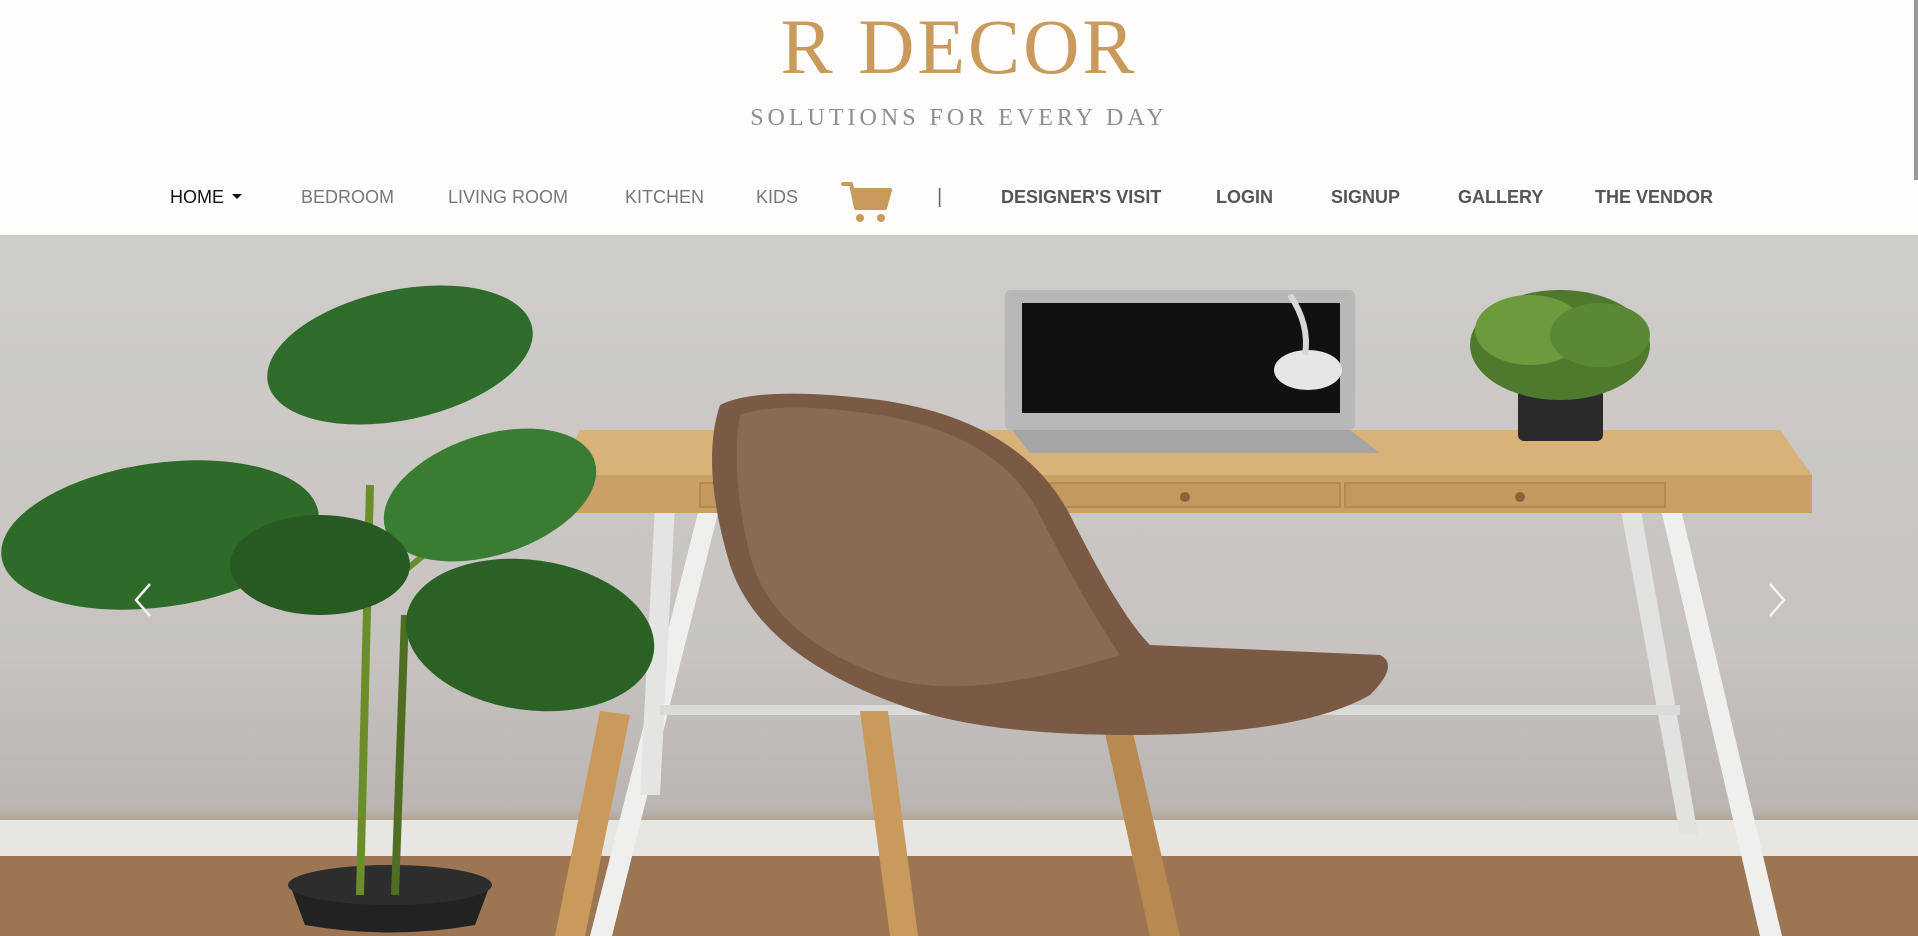  What do you see at coordinates (1081, 197) in the screenshot?
I see `nav-item-designers-visit: DESIGNER'S VISIT` at bounding box center [1081, 197].